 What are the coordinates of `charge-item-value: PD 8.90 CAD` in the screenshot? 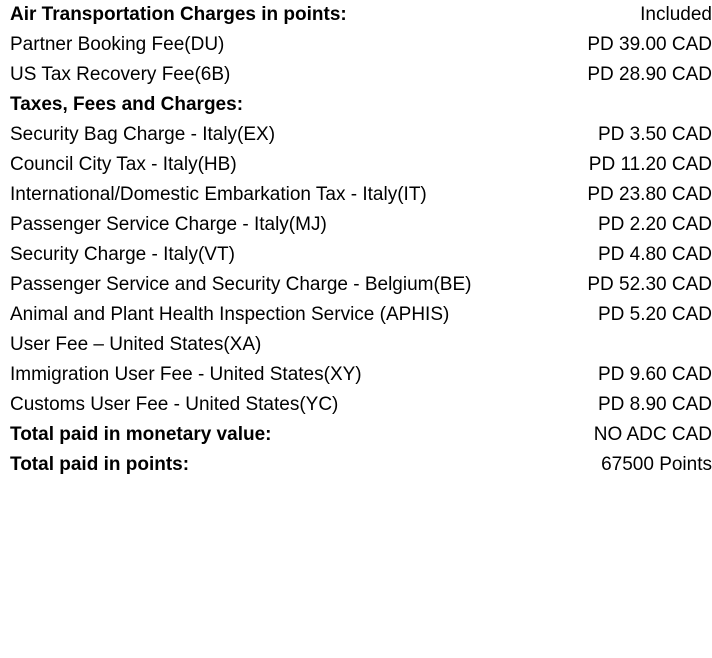 It's located at (654, 404).